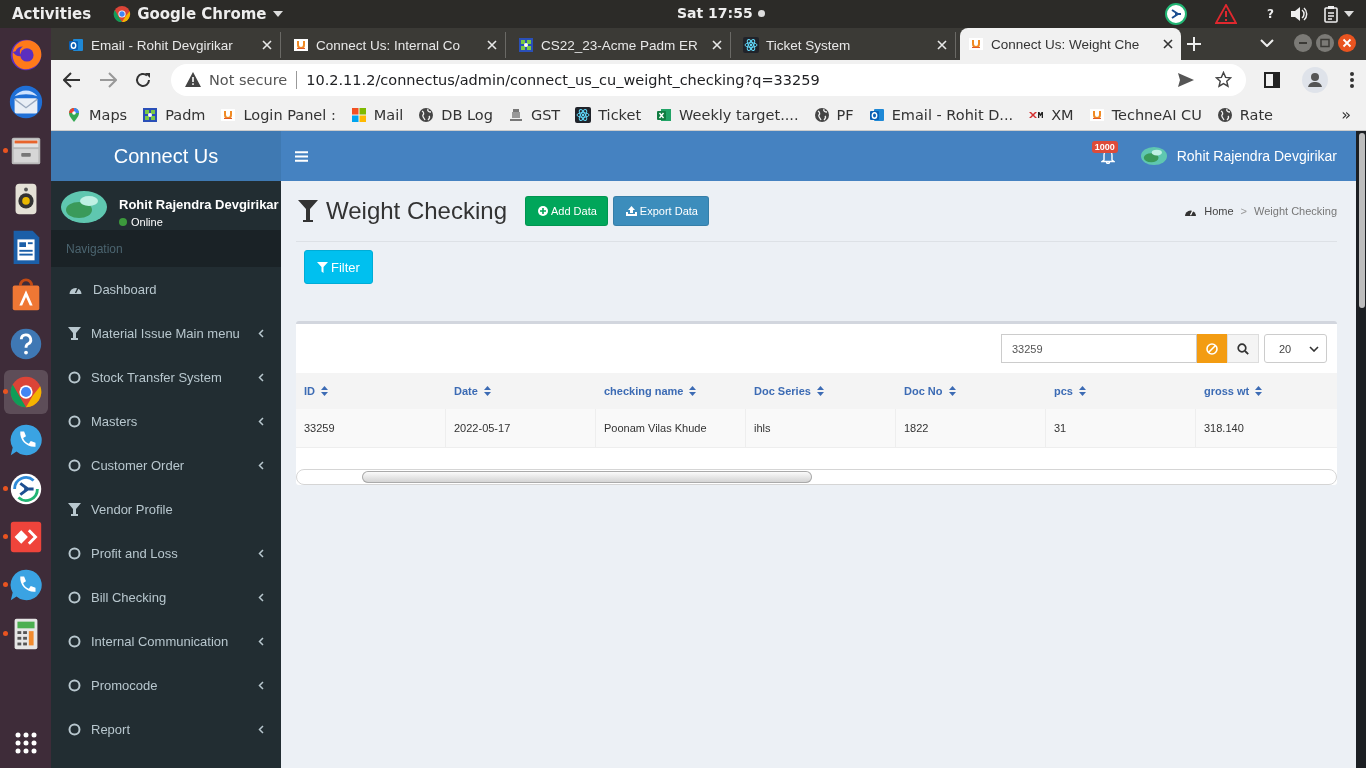  What do you see at coordinates (395, 45) in the screenshot?
I see `browser-tab: Connect Us: Internal Co` at bounding box center [395, 45].